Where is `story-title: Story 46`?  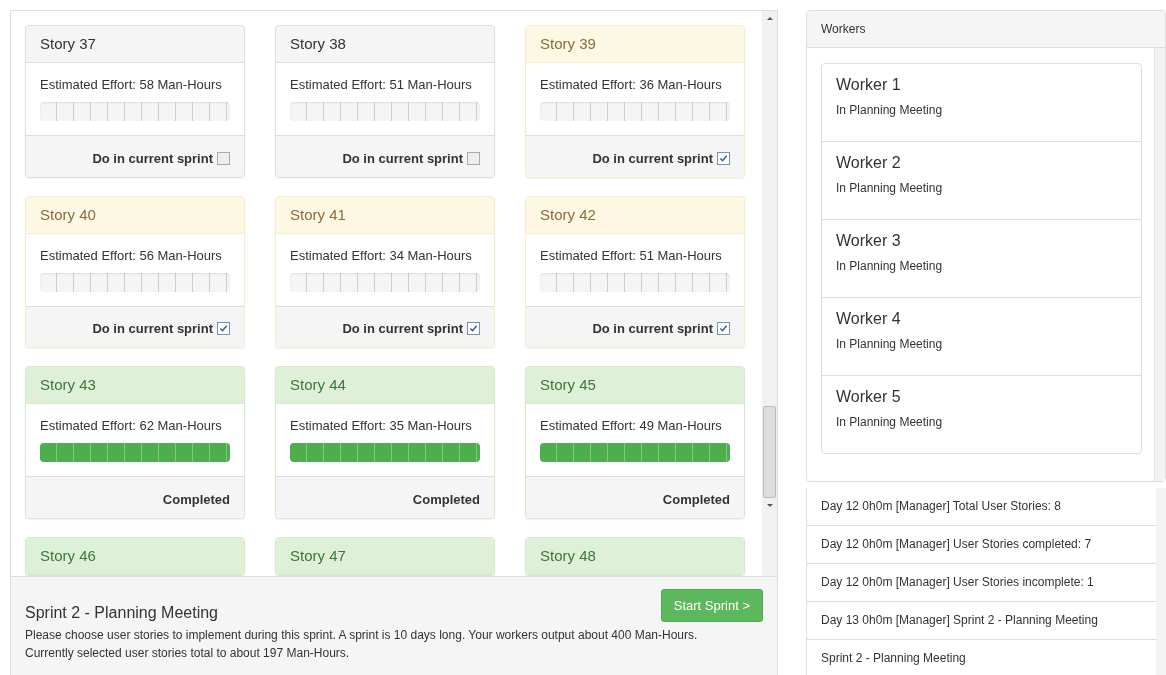
story-title: Story 46 is located at coordinates (135, 556).